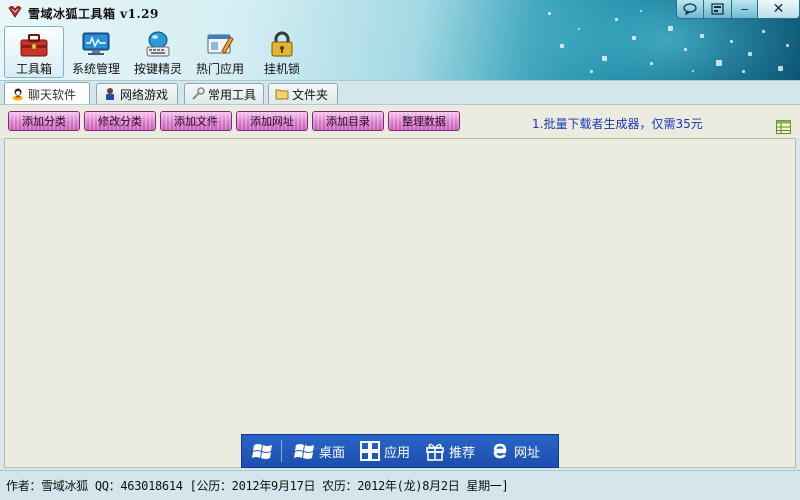  What do you see at coordinates (34, 44) in the screenshot?
I see `toolbox-icon` at bounding box center [34, 44].